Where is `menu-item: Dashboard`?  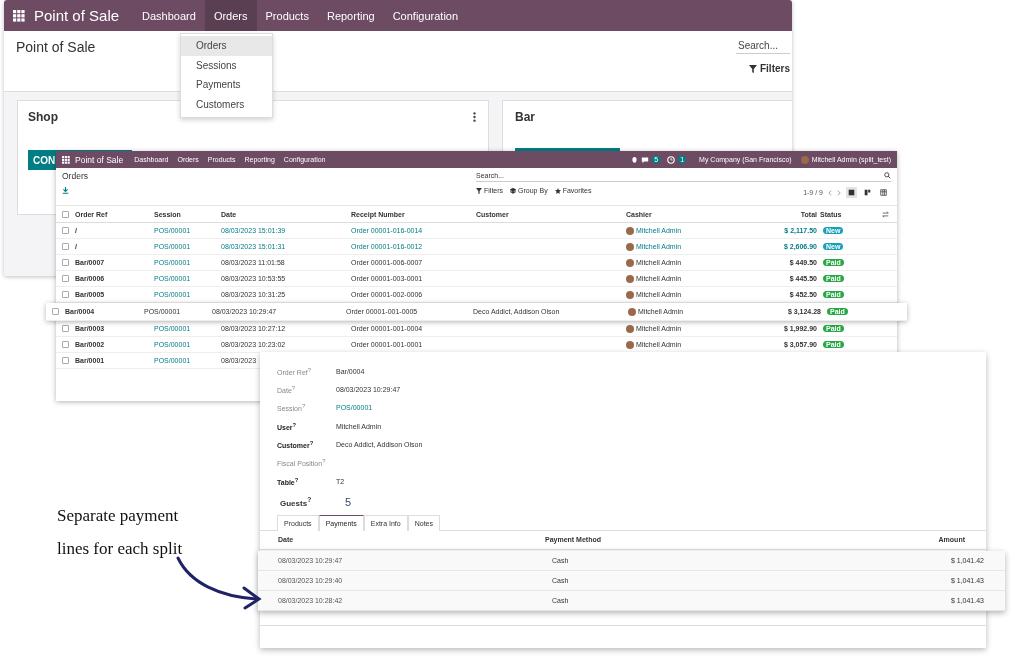 menu-item: Dashboard is located at coordinates (169, 15).